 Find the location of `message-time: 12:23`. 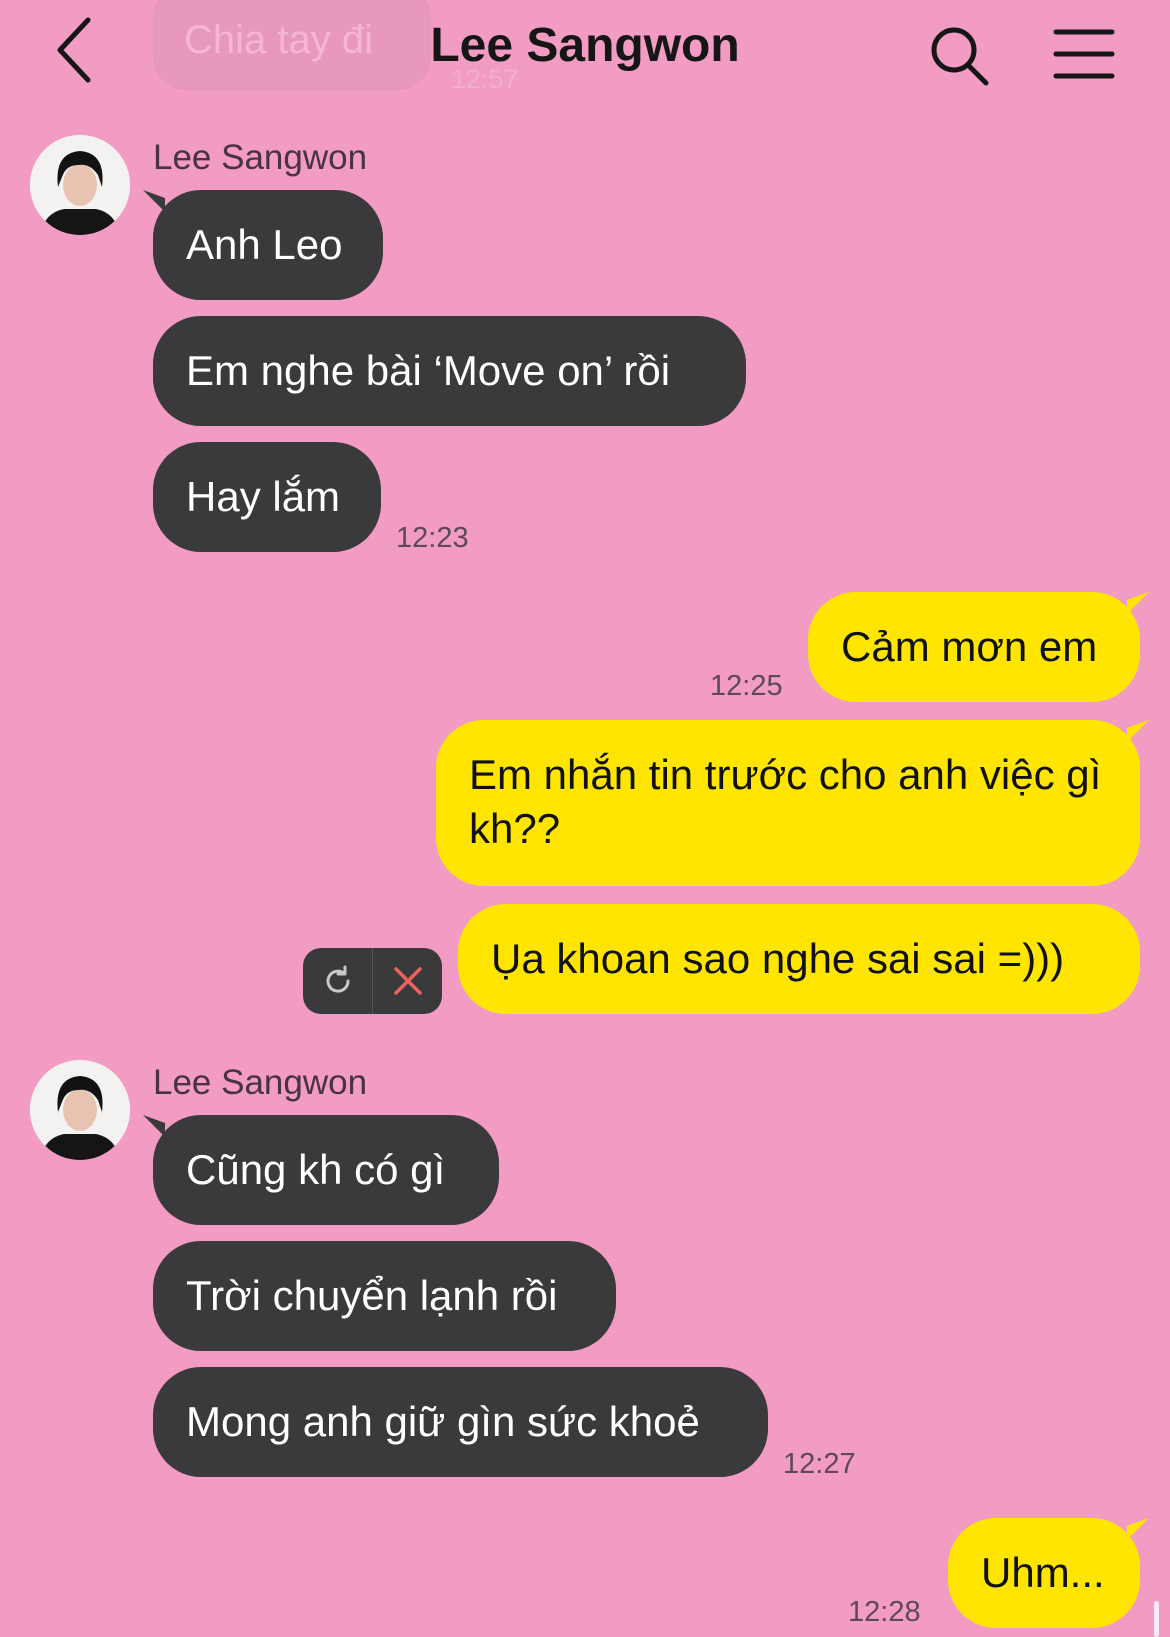

message-time: 12:23 is located at coordinates (432, 538).